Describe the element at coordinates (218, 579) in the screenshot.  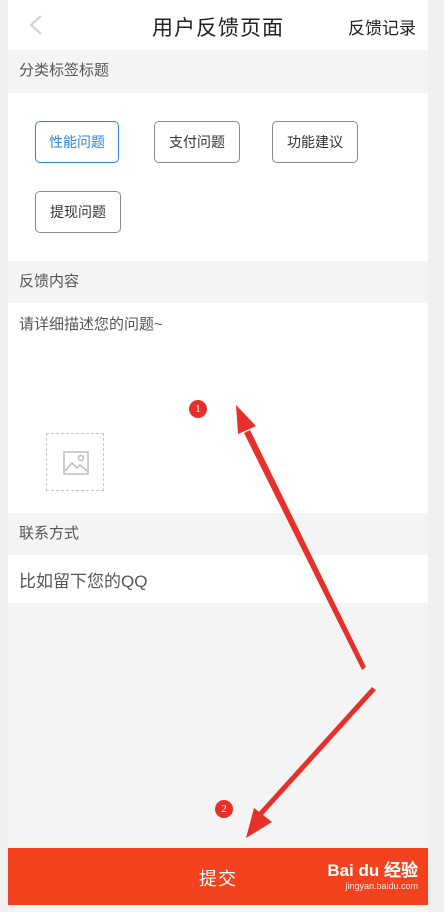
I see `contact-field: 比如留下您的QQ` at that location.